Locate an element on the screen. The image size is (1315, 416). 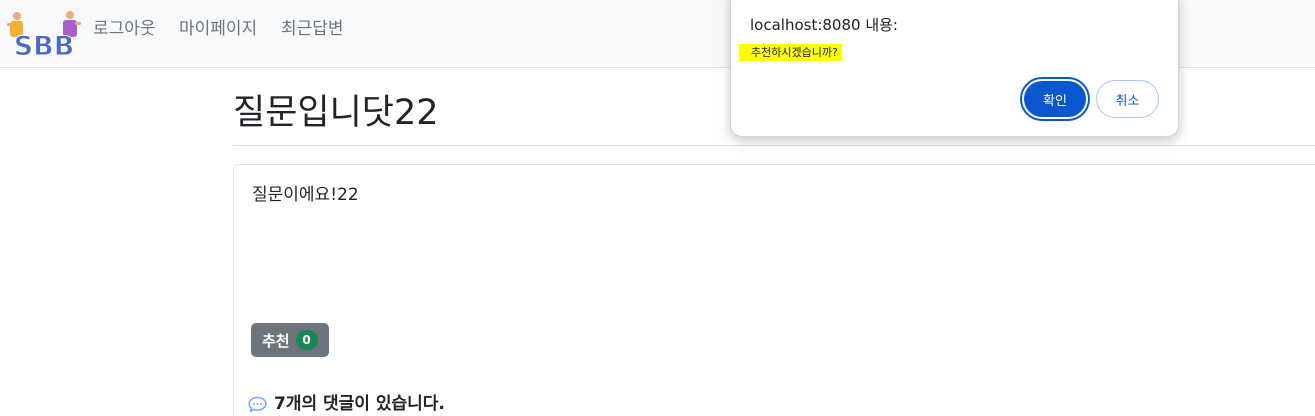
confirm-dialog: localhost:8080 내용: 추천하시겠습니까? 확인 취소 is located at coordinates (954, 68).